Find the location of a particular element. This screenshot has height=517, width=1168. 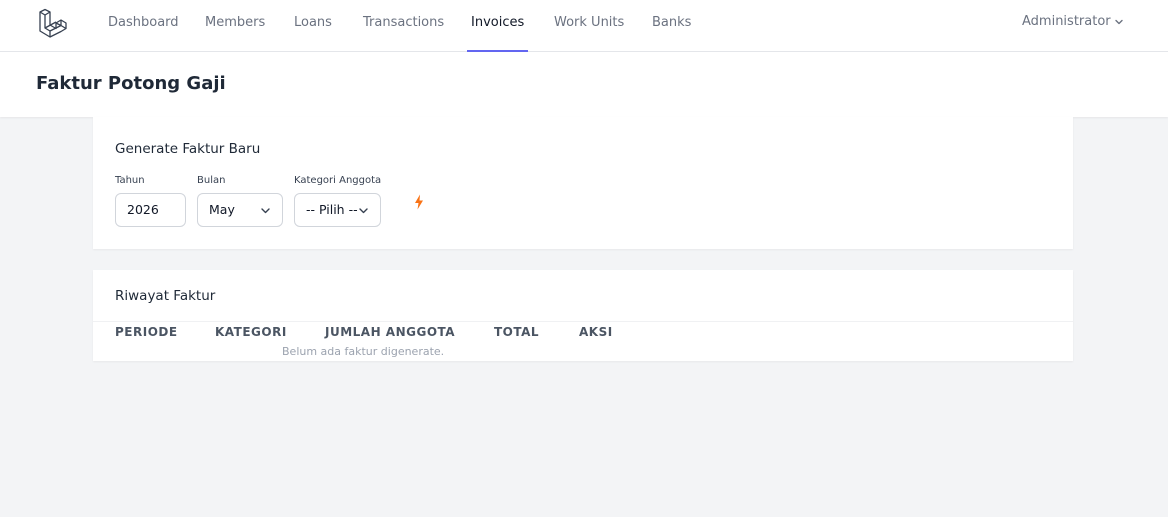

category-select-value: -- Pilih -- is located at coordinates (332, 209).